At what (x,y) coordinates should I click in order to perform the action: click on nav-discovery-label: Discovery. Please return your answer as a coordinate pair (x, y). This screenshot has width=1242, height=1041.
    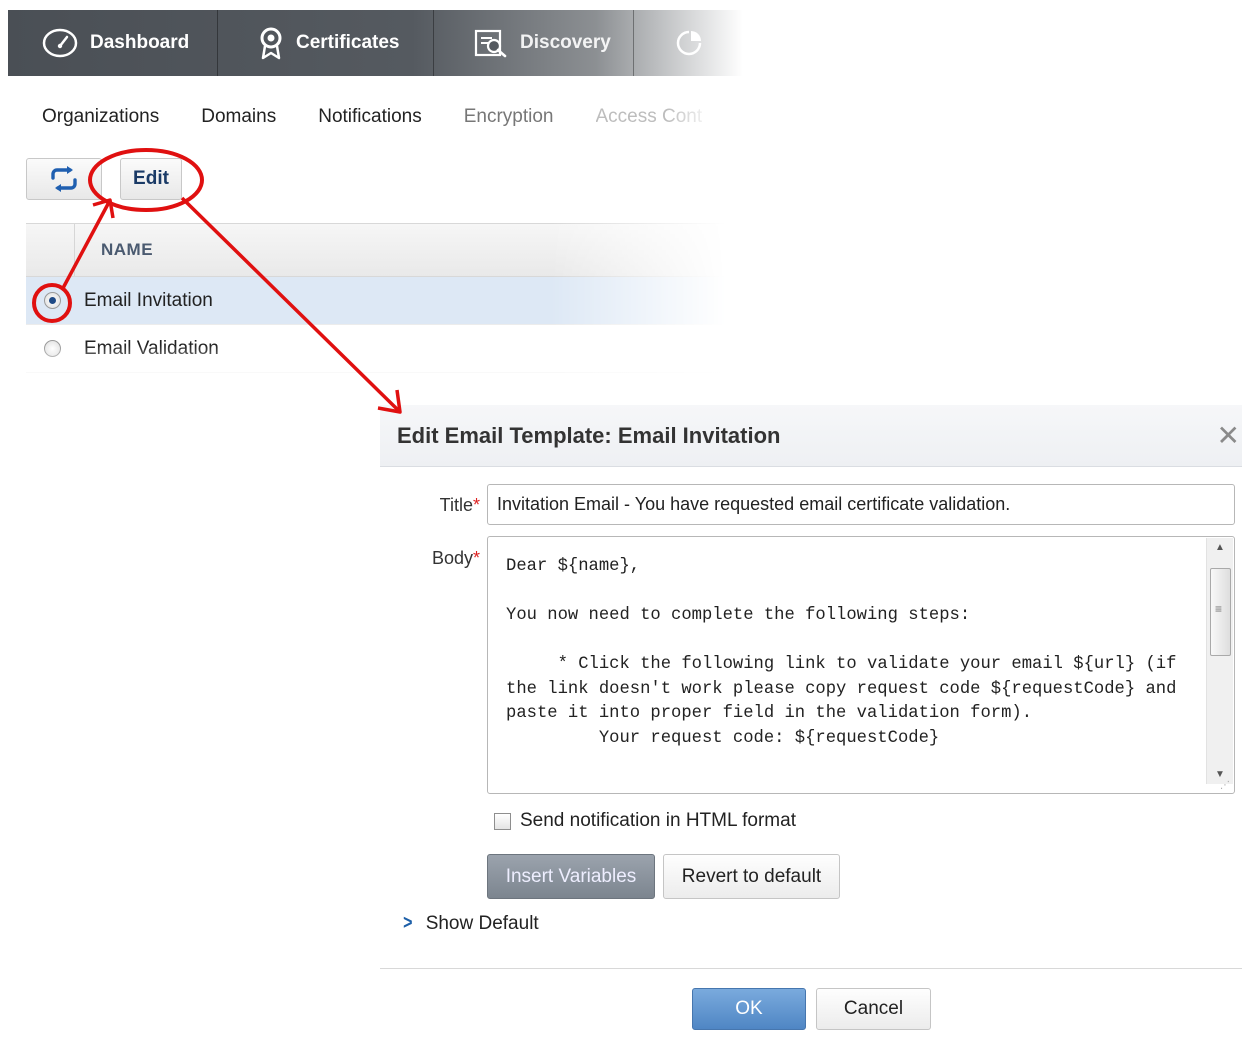
    Looking at the image, I should click on (565, 42).